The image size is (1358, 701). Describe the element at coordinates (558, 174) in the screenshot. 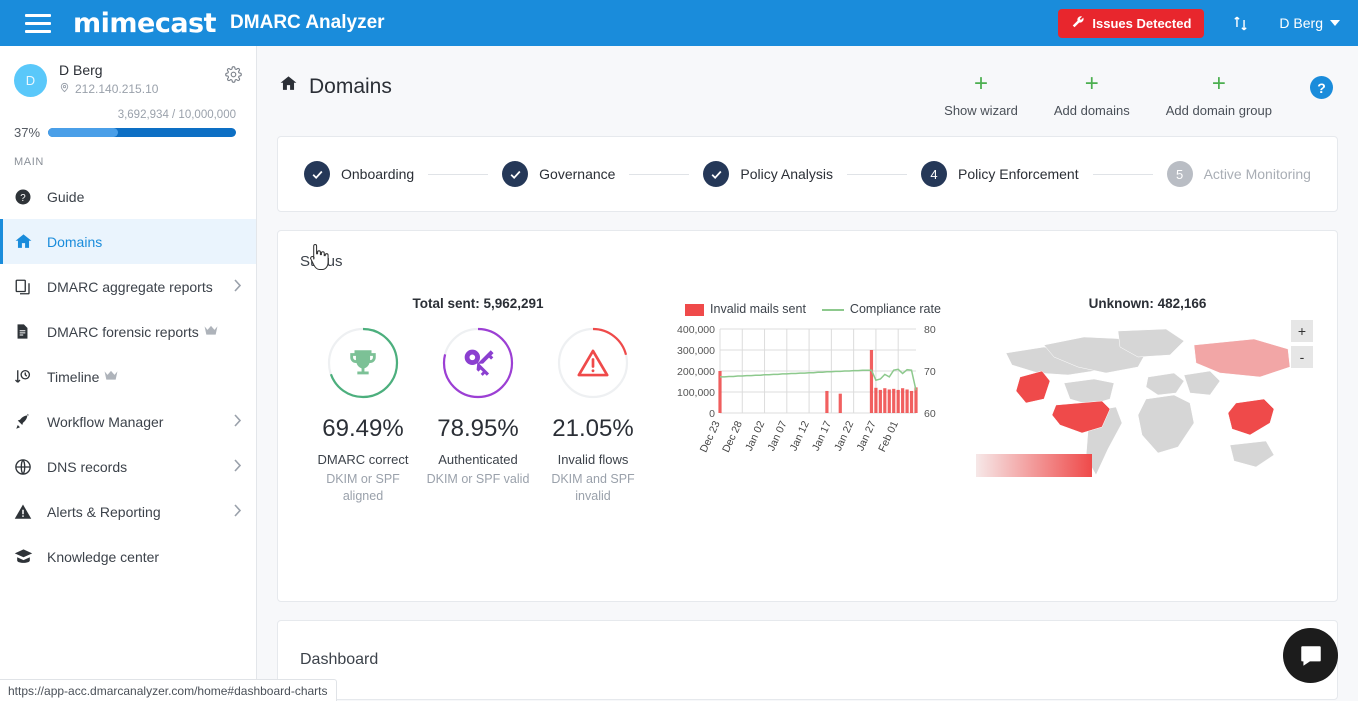

I see `progress-step-governance: Governance` at that location.